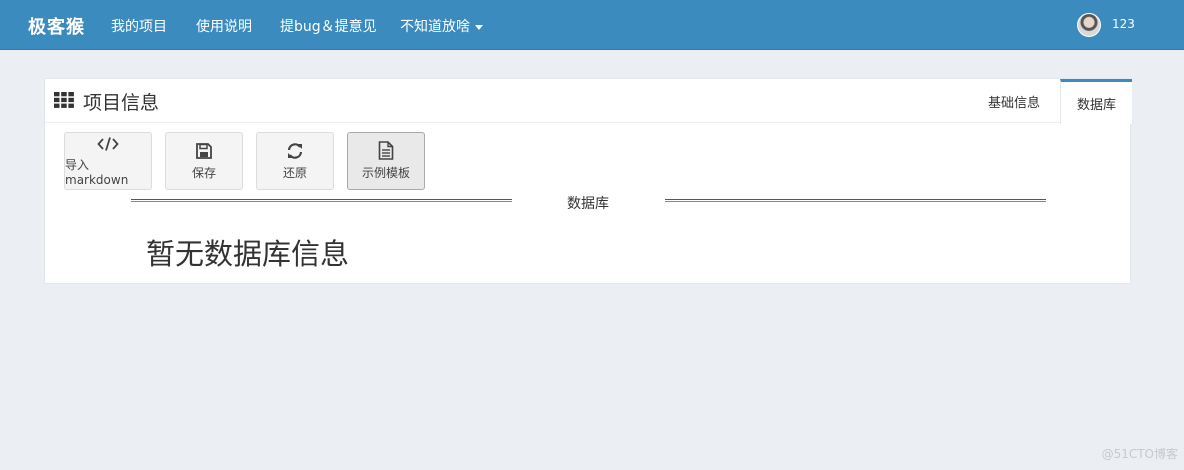  I want to click on document-icon, so click(386, 150).